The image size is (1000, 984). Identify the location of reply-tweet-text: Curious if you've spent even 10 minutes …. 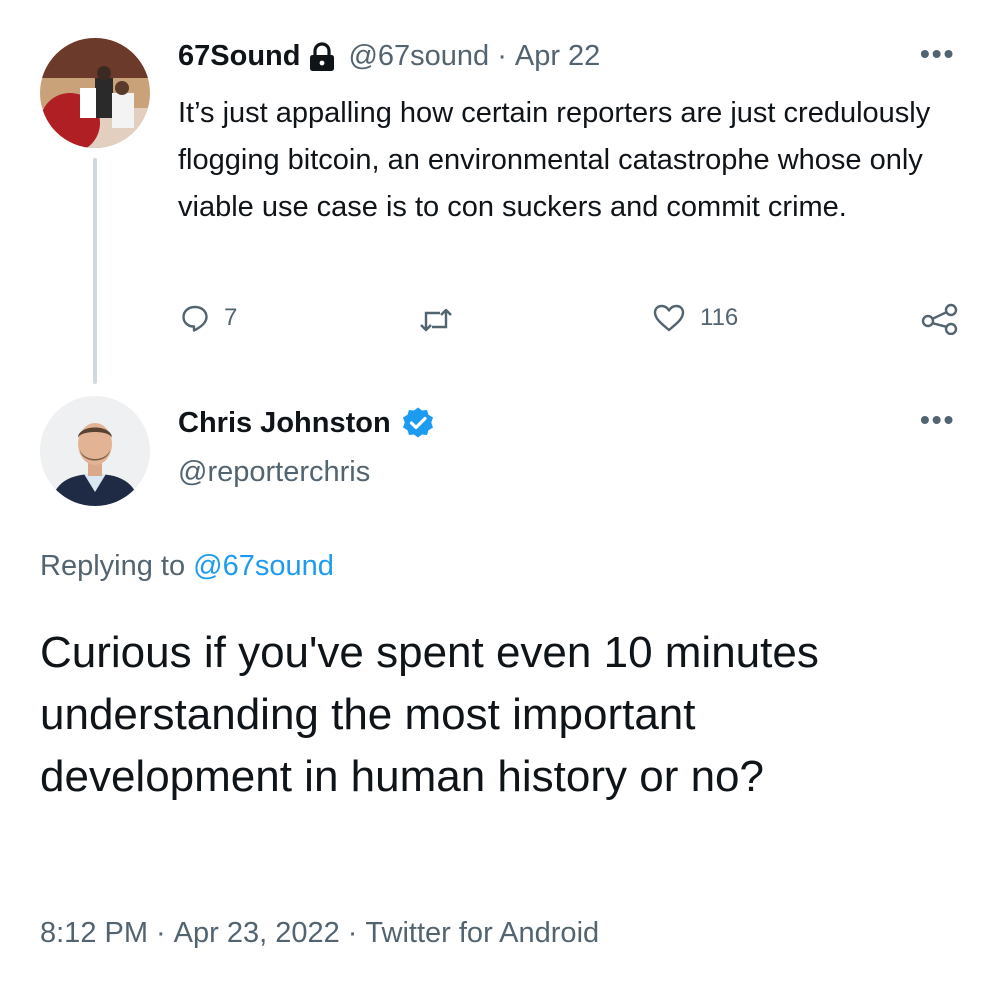
(429, 714).